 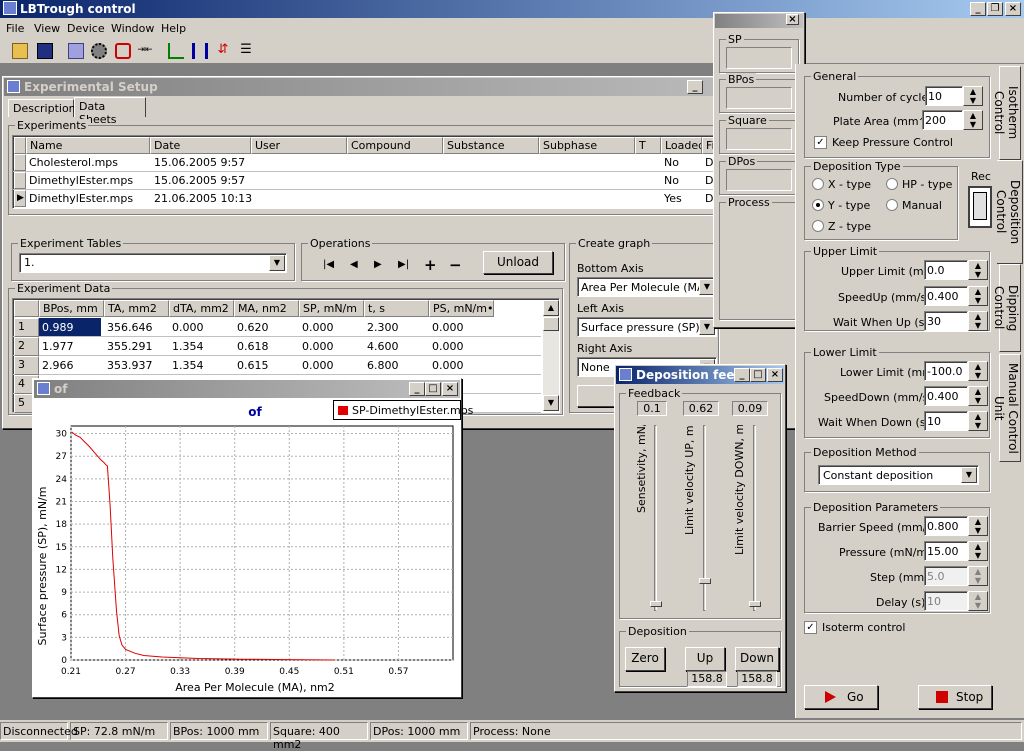 I want to click on x-type-radio, so click(x=818, y=184).